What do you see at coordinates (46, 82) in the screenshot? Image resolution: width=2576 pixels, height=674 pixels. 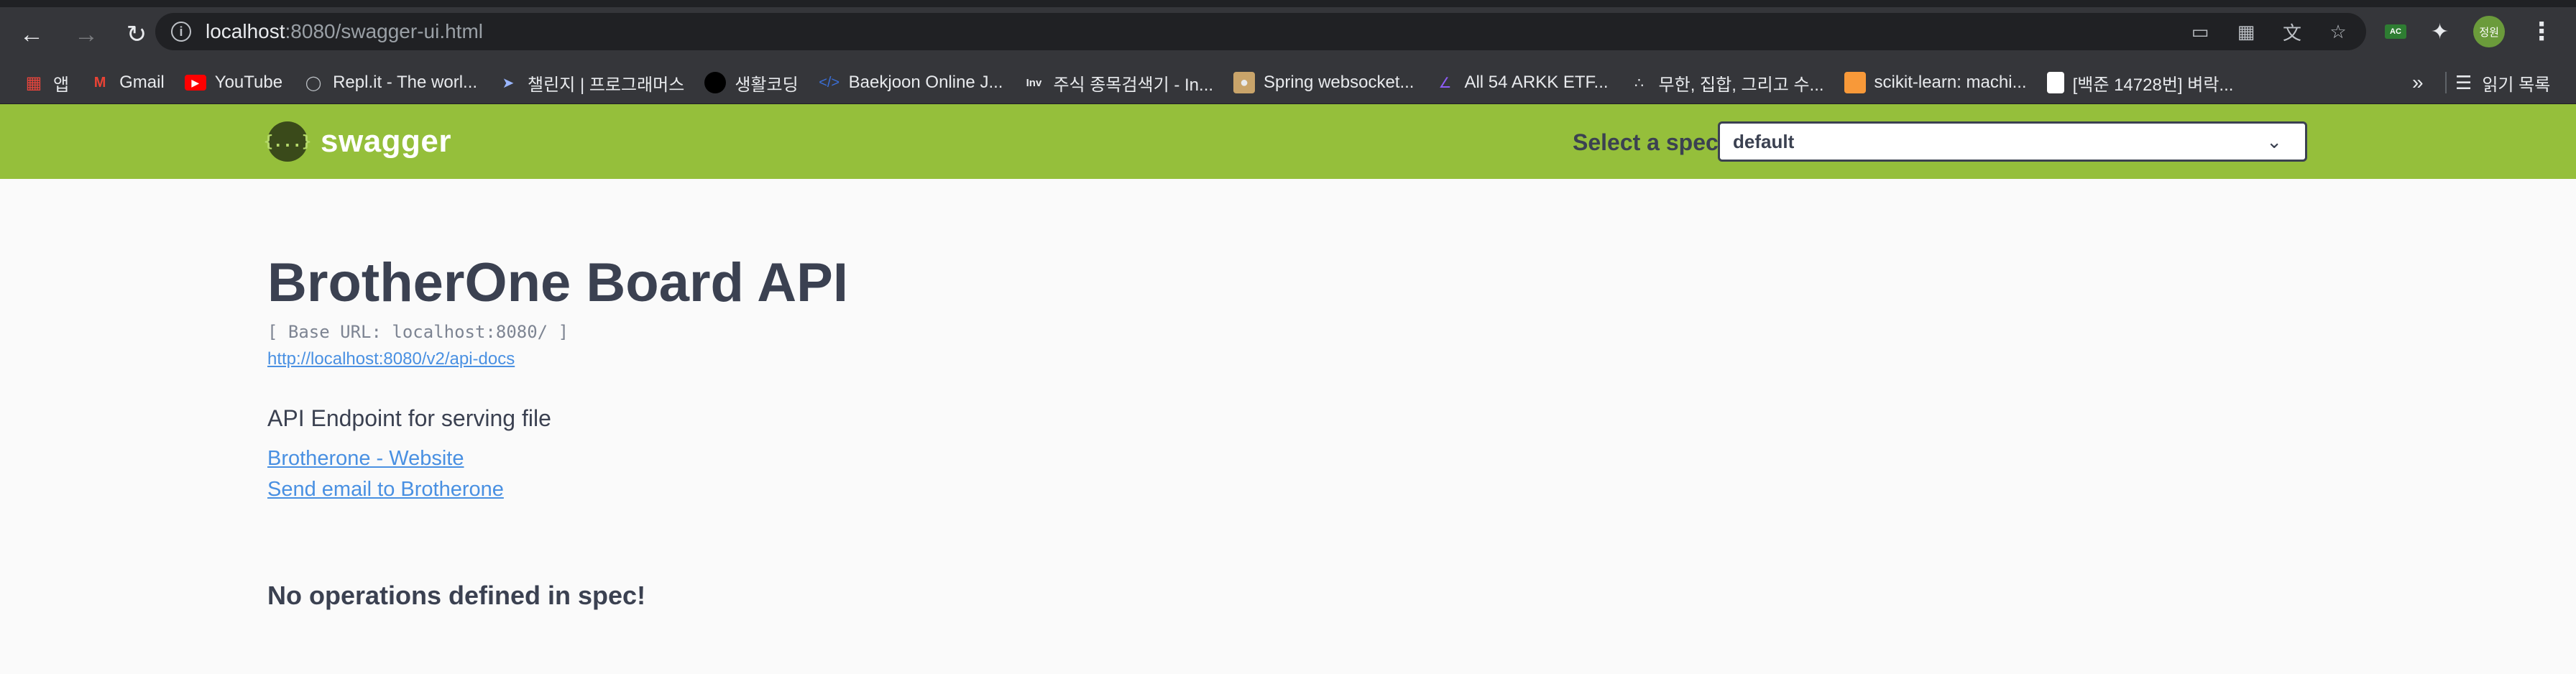 I see `bookmark-apps: ▦ 앱` at bounding box center [46, 82].